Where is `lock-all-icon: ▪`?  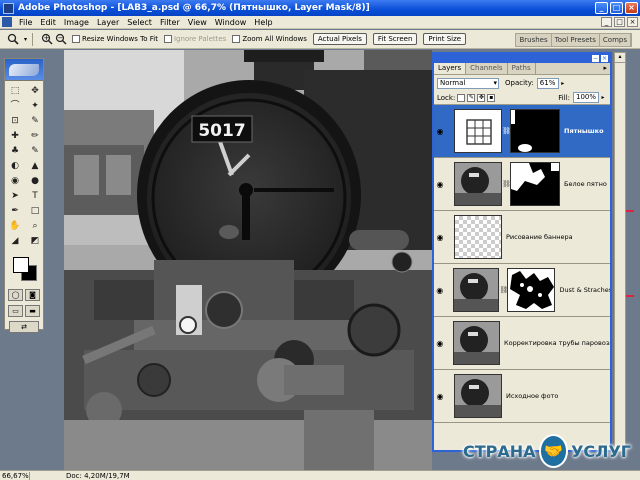 lock-all-icon: ▪ is located at coordinates (491, 97).